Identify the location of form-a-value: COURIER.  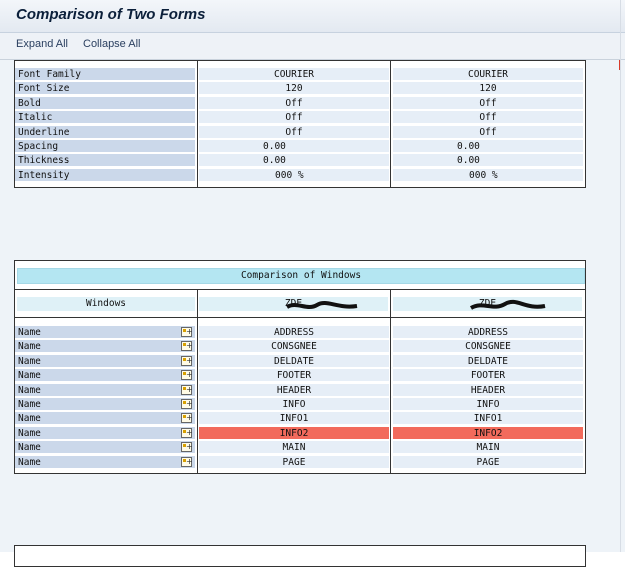
(294, 74).